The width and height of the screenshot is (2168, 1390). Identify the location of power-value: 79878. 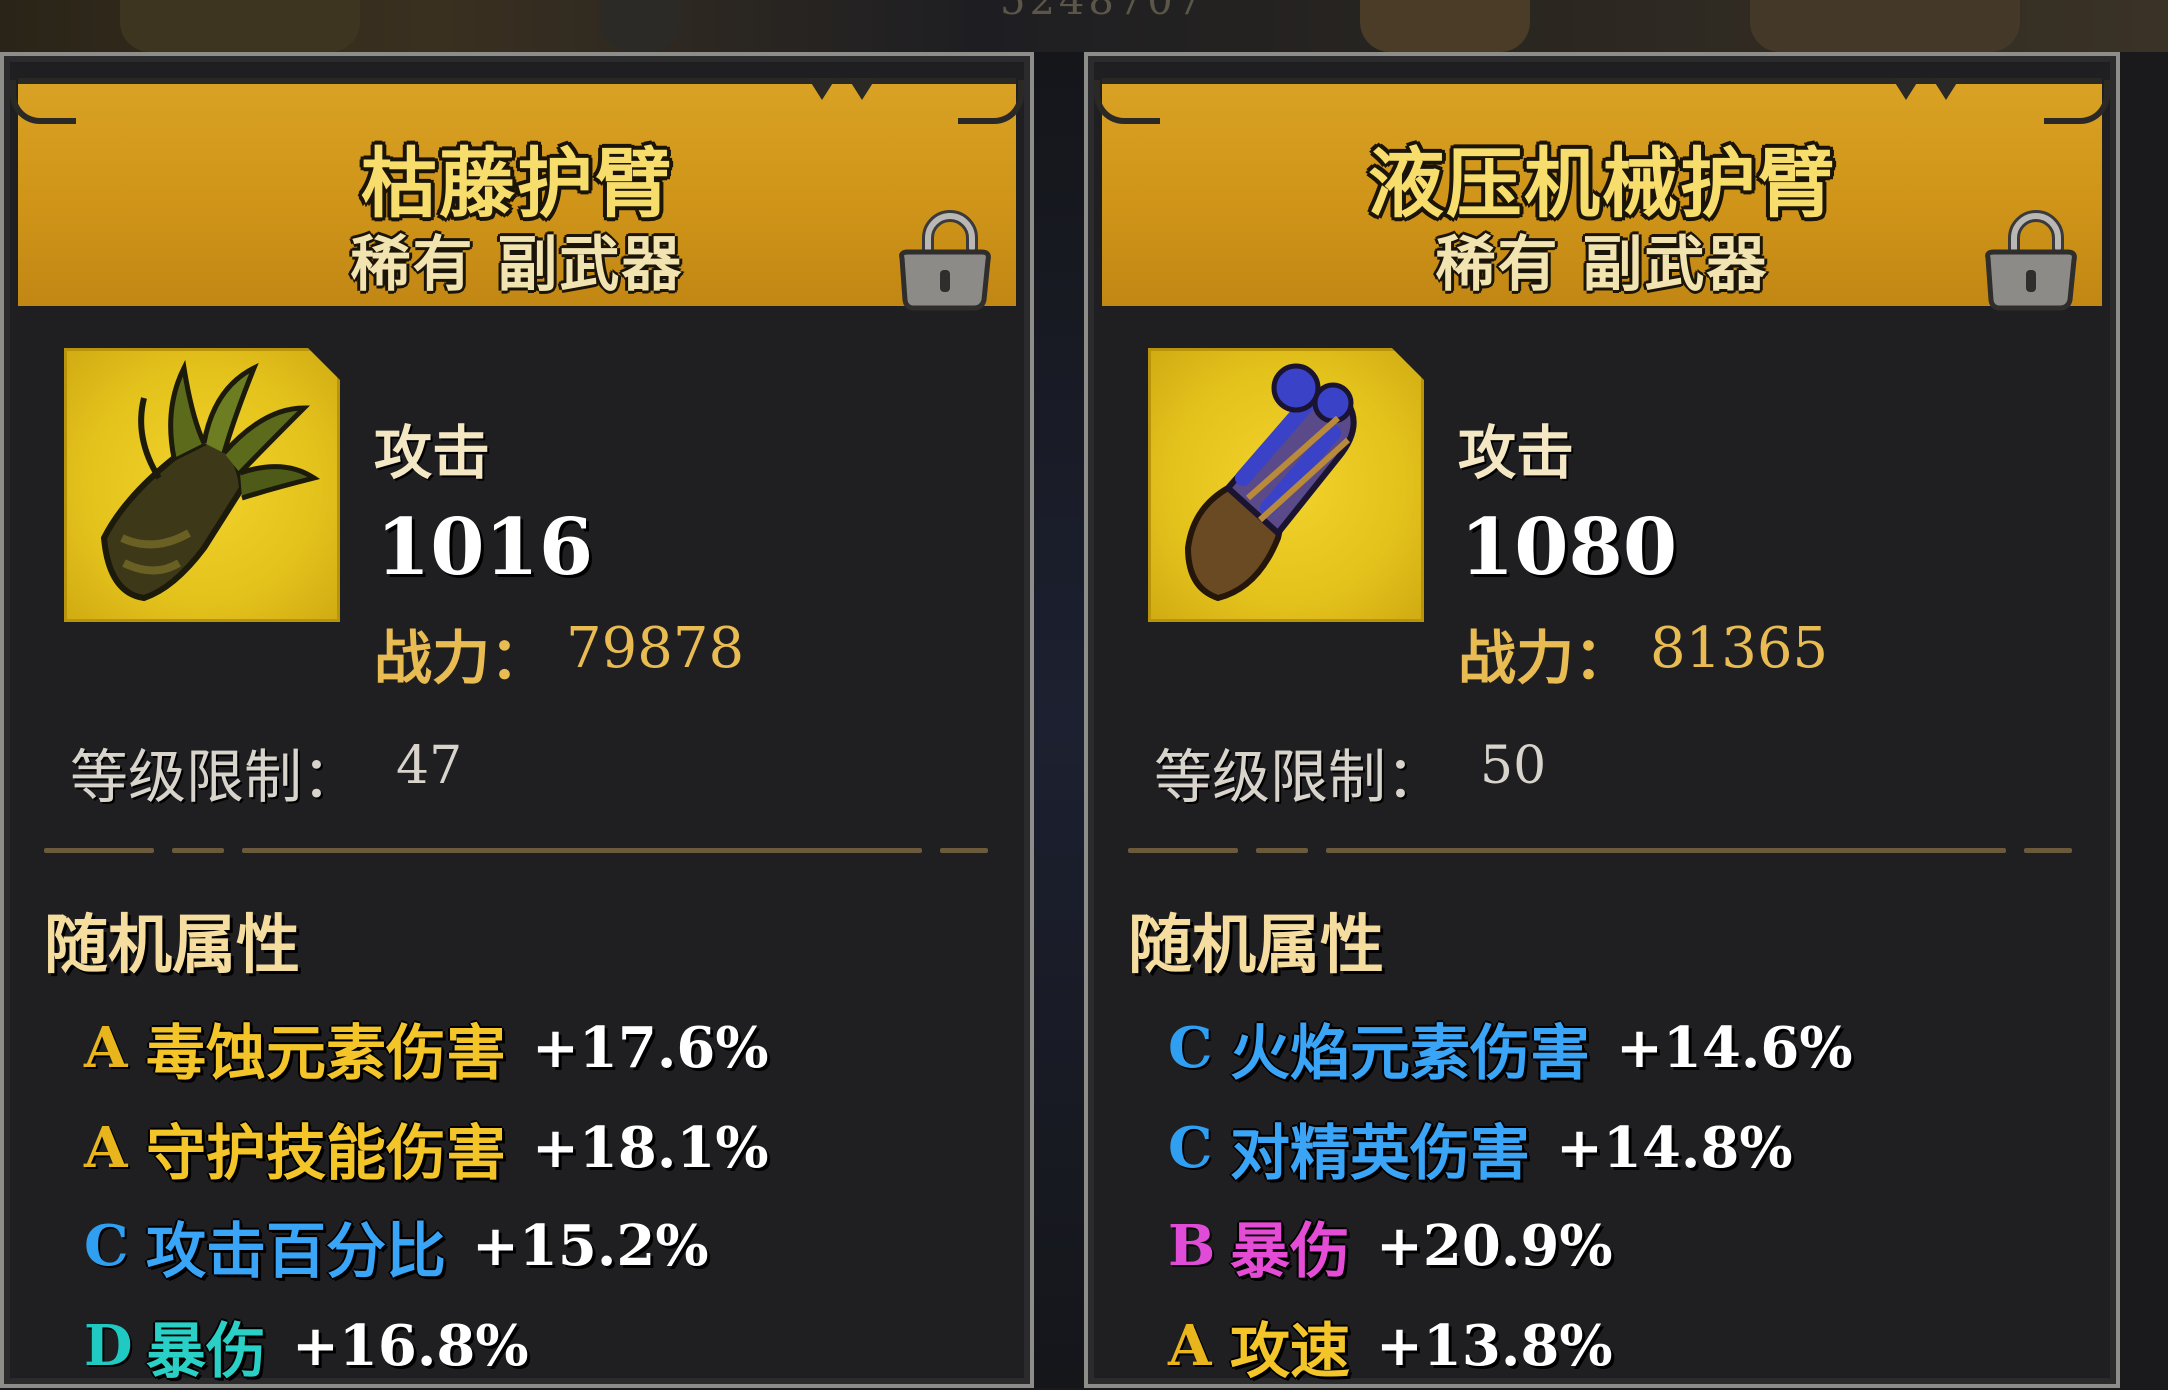
(655, 648).